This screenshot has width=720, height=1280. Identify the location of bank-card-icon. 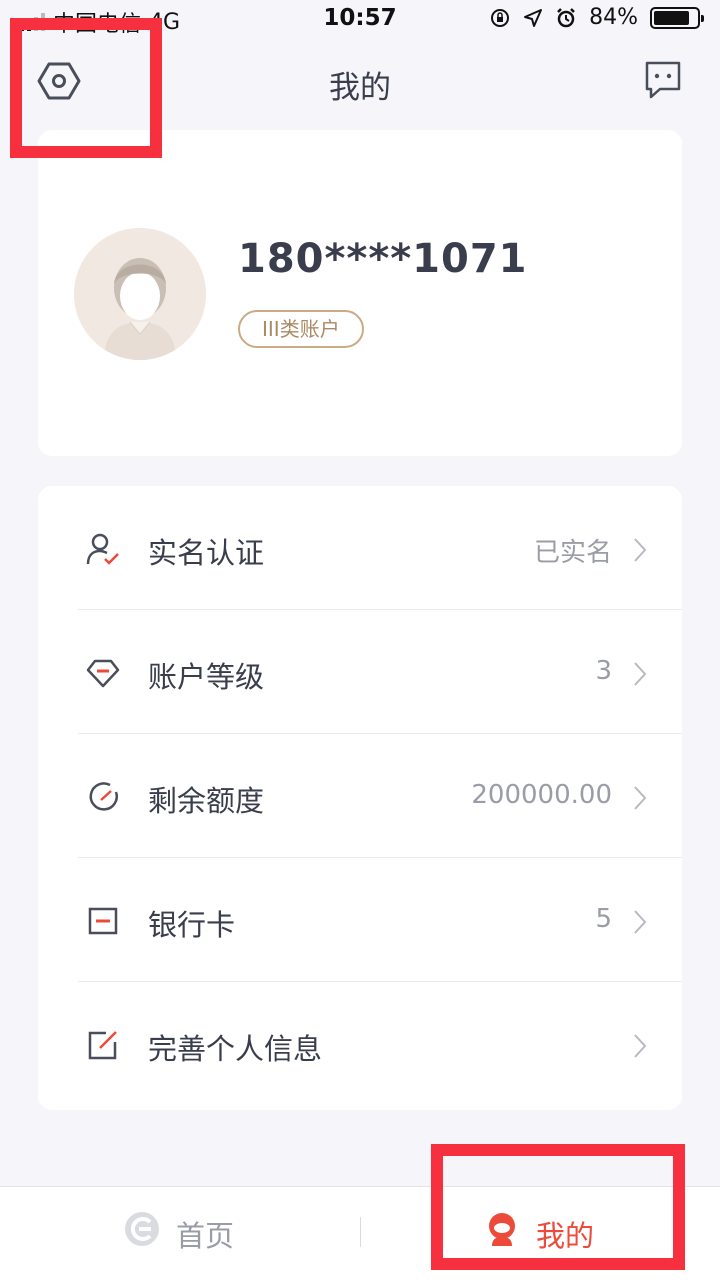
(103, 921).